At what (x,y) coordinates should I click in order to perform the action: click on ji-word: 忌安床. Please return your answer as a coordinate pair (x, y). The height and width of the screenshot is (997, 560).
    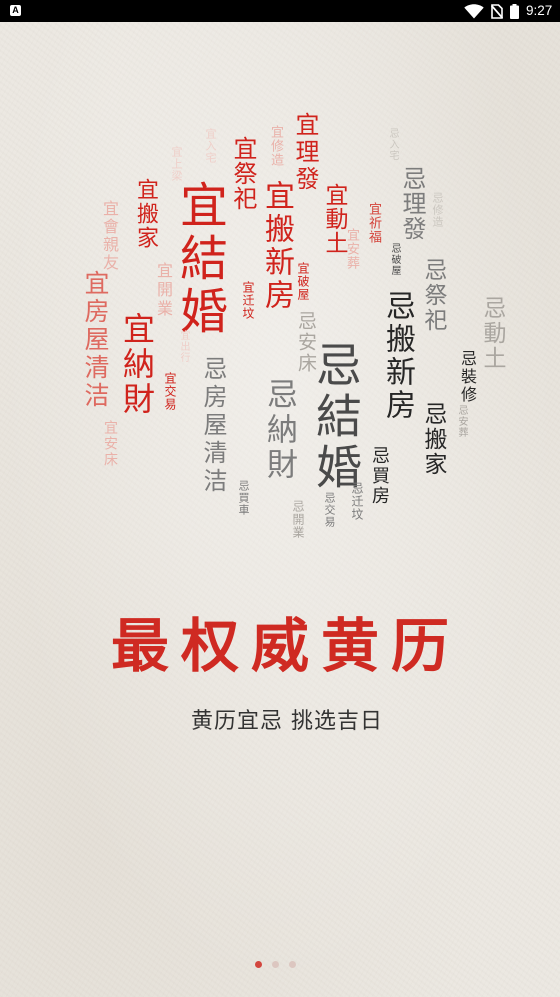
    Looking at the image, I should click on (306, 342).